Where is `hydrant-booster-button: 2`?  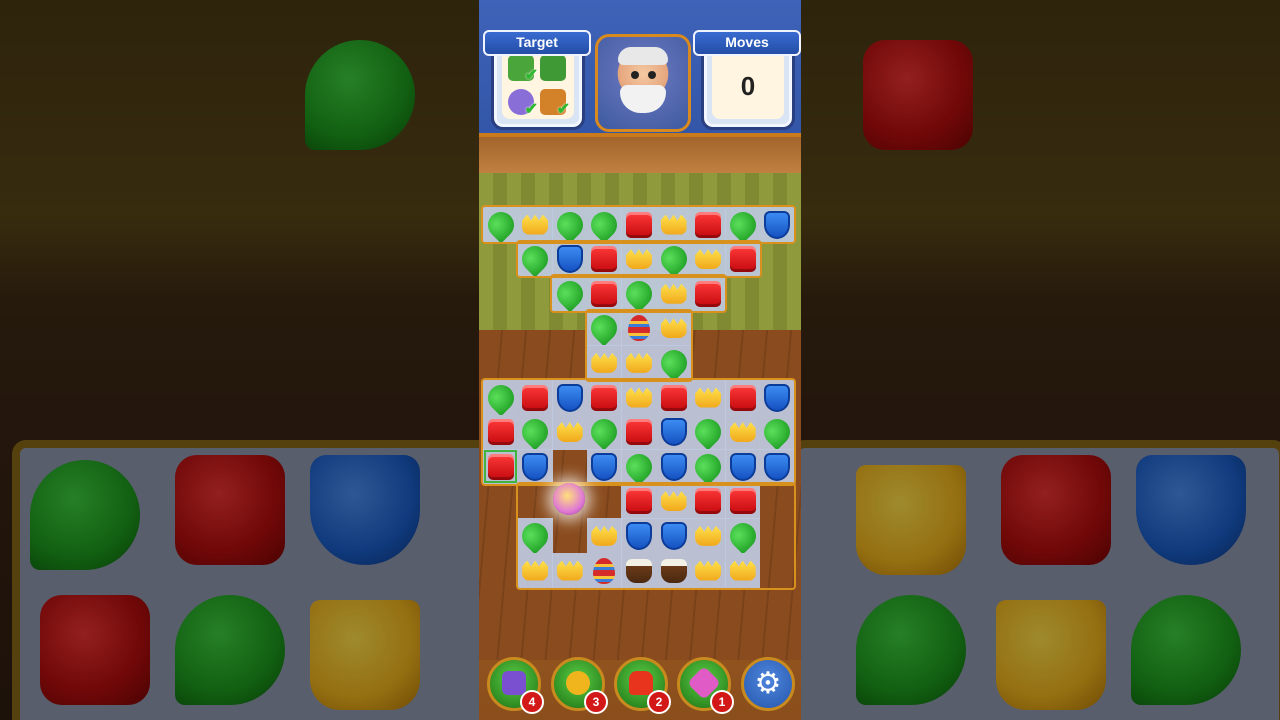
hydrant-booster-button: 2 is located at coordinates (642, 685).